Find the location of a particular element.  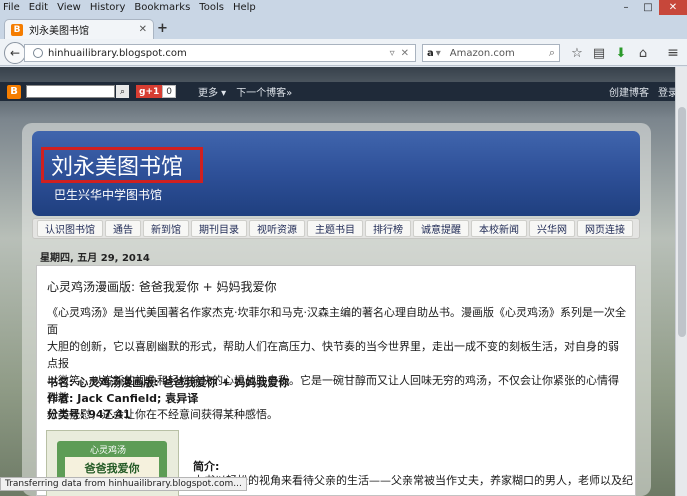

nav-tab-links: 网页连接 is located at coordinates (605, 228).